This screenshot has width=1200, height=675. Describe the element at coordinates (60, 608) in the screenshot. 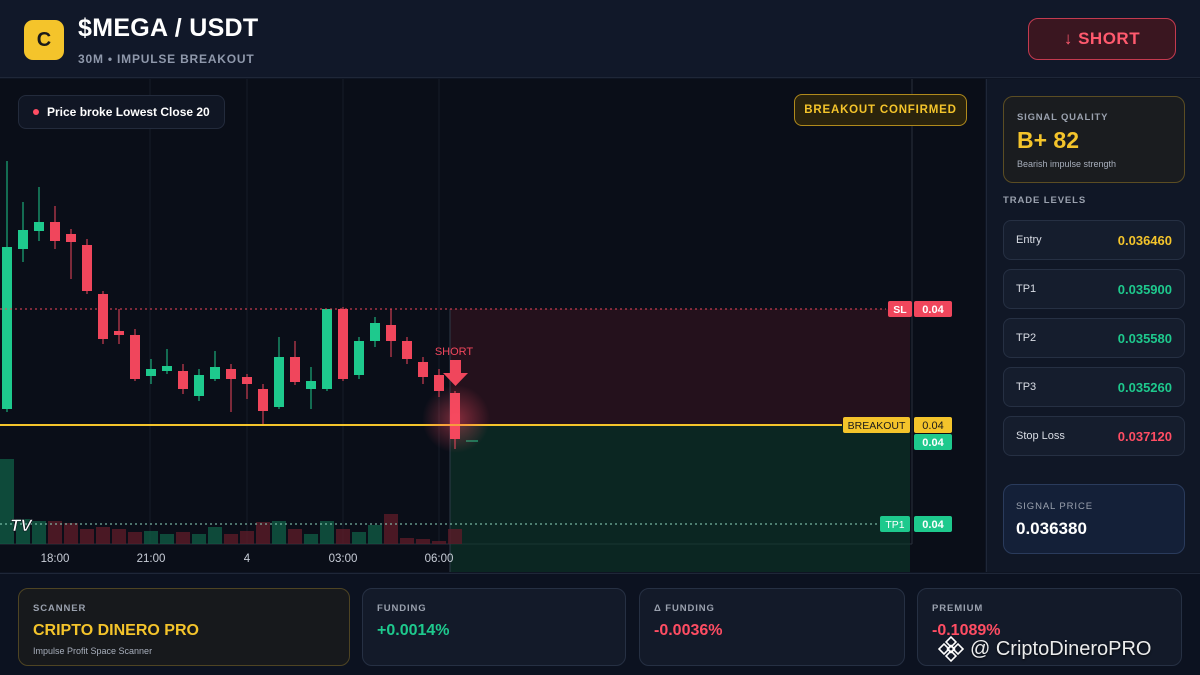

I see `scanner-label: SCANNER` at that location.